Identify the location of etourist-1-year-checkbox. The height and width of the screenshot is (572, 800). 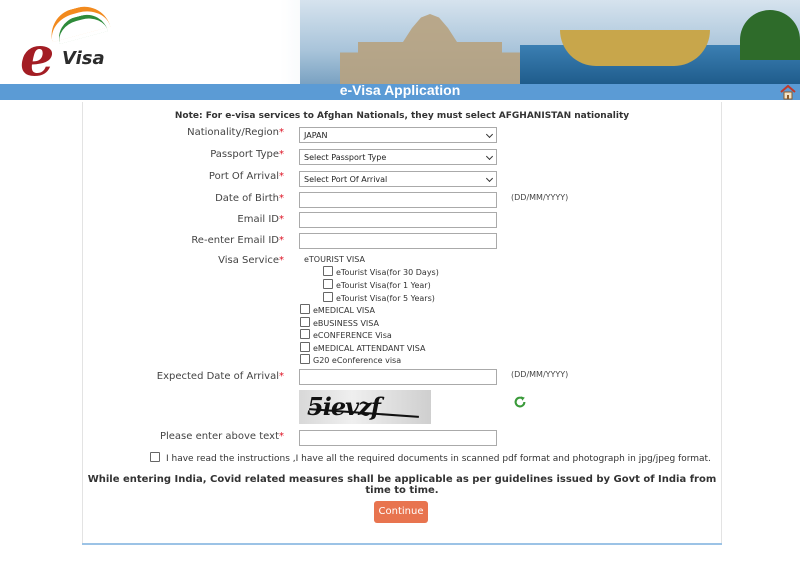
(328, 284).